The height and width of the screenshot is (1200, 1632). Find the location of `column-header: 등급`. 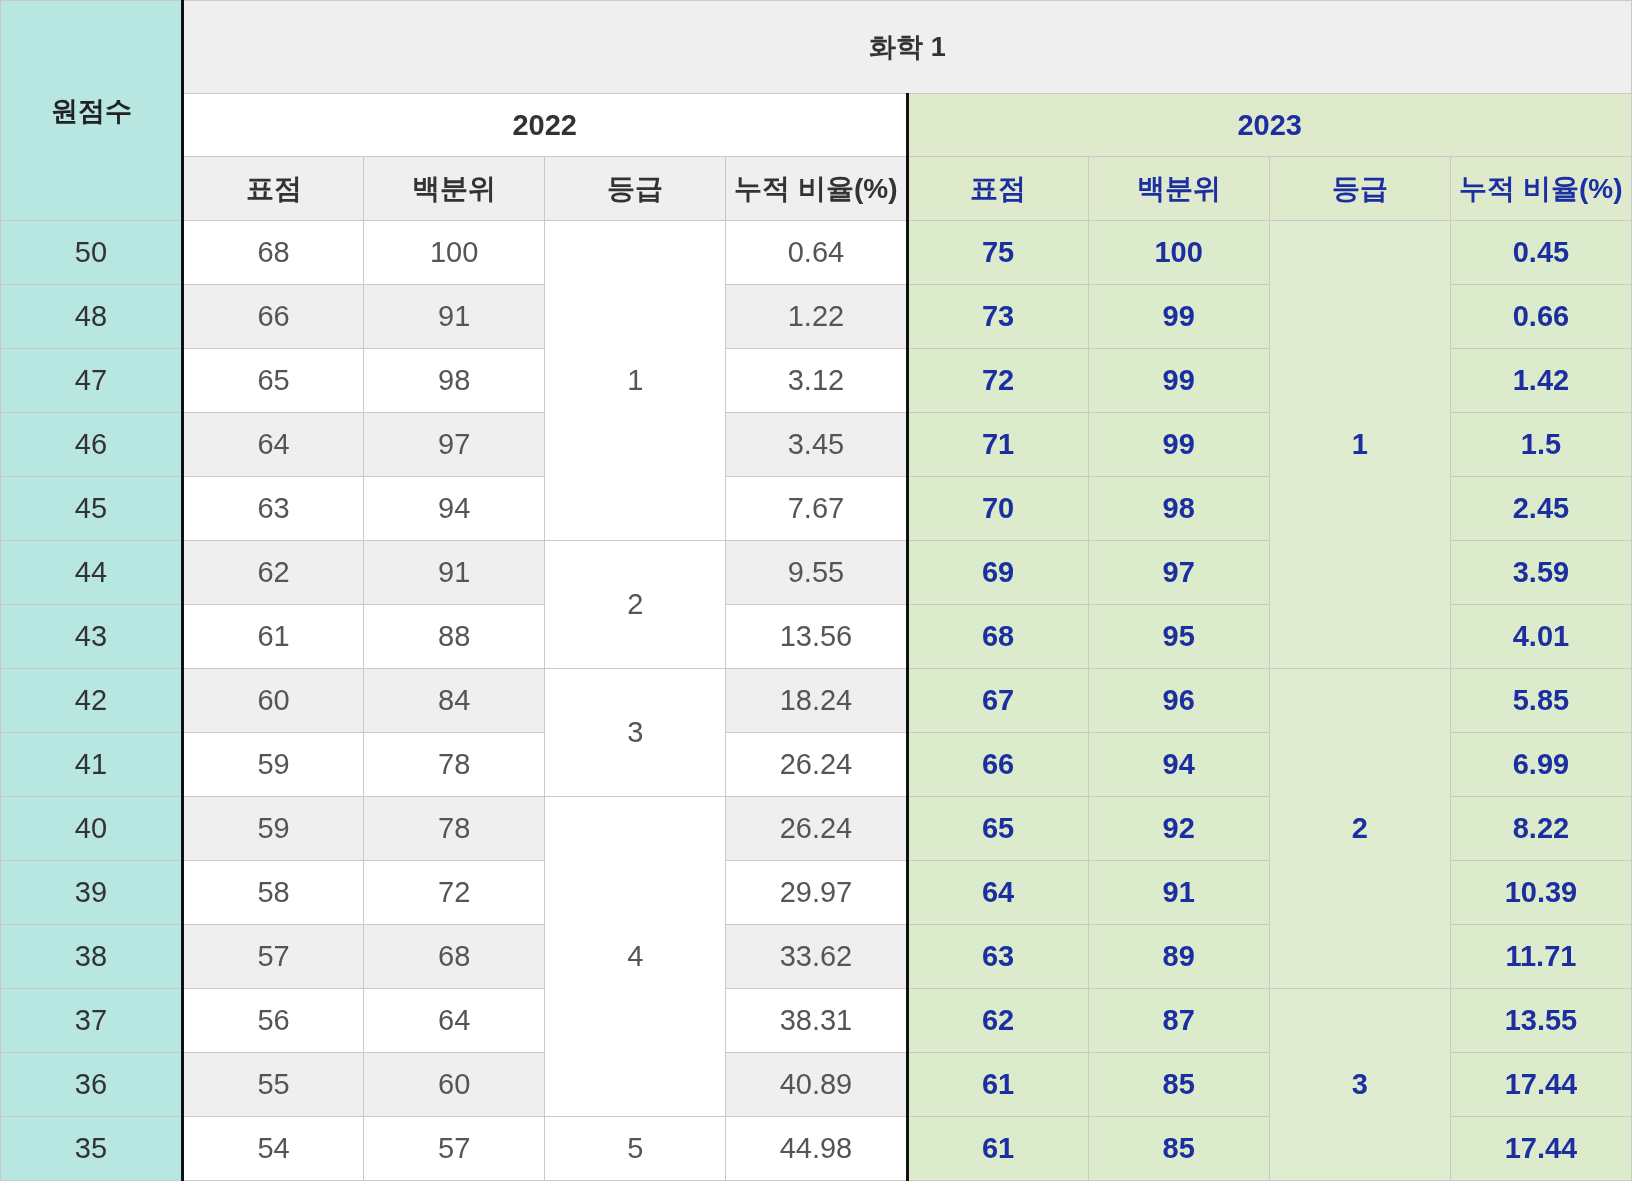

column-header: 등급 is located at coordinates (1360, 188).